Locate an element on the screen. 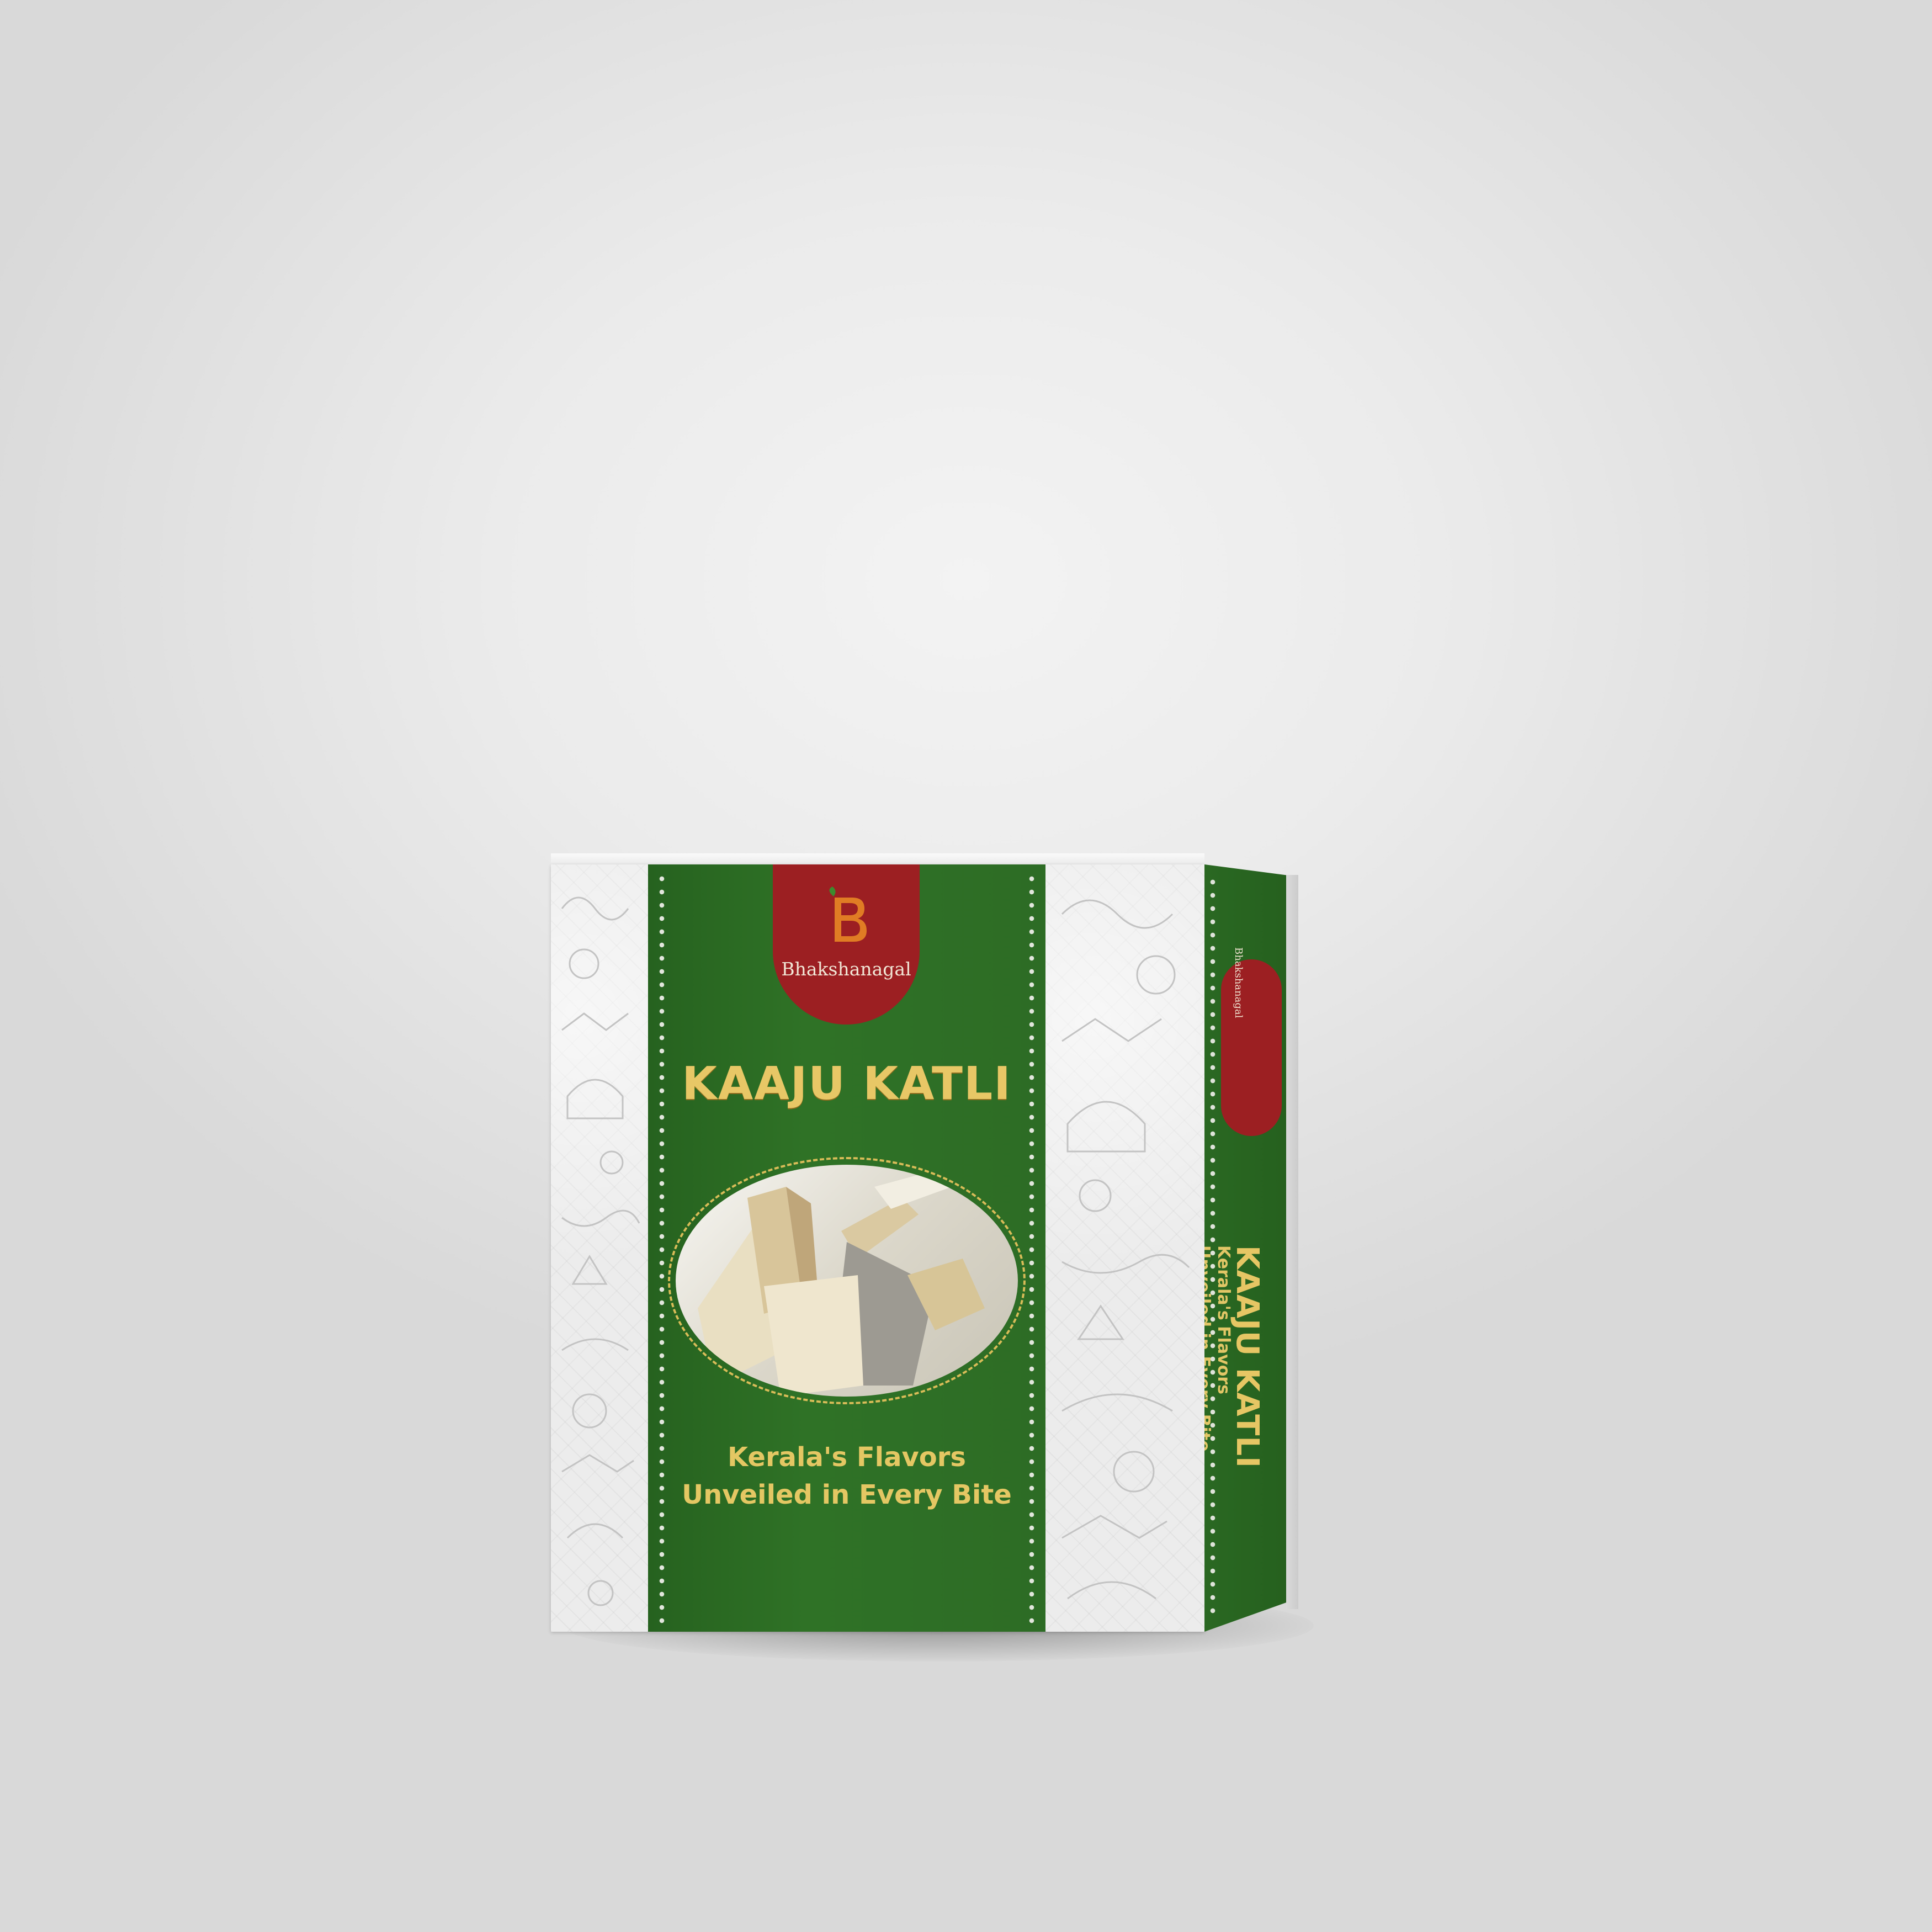 The width and height of the screenshot is (1932, 1932). side-brand-badge is located at coordinates (1252, 1048).